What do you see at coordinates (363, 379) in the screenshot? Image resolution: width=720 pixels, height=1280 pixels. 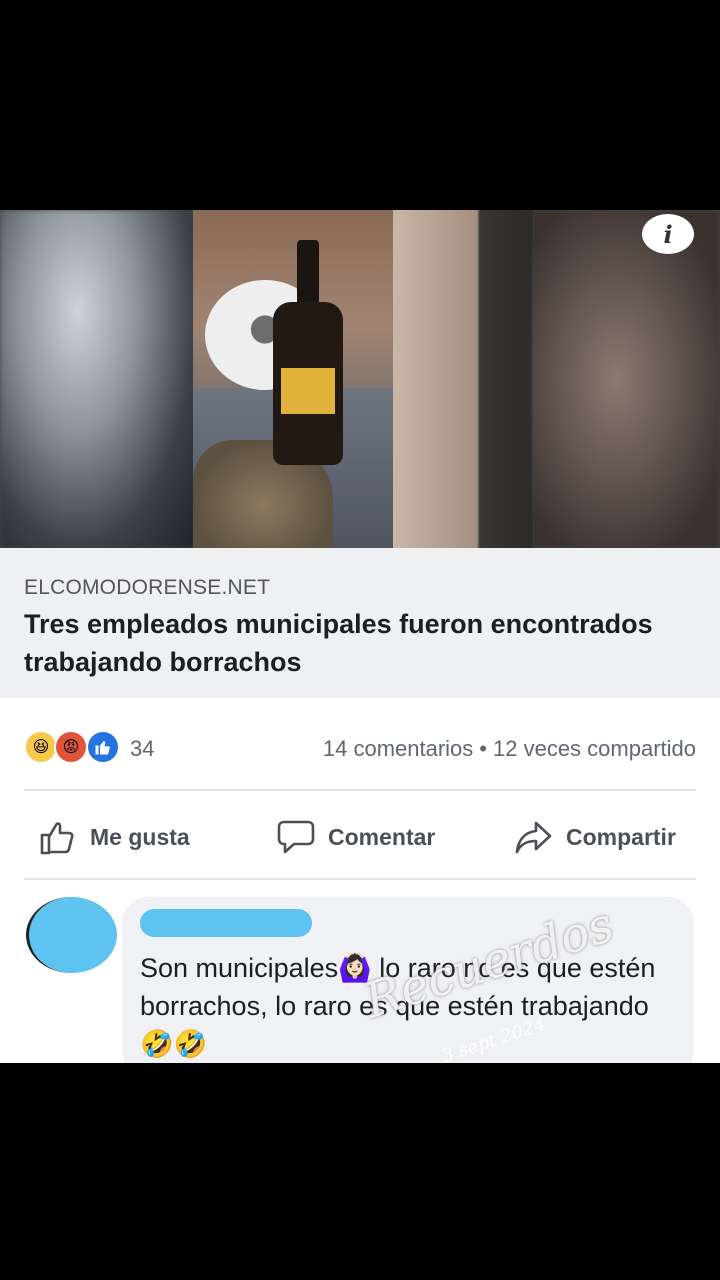 I see `bottle-scene` at bounding box center [363, 379].